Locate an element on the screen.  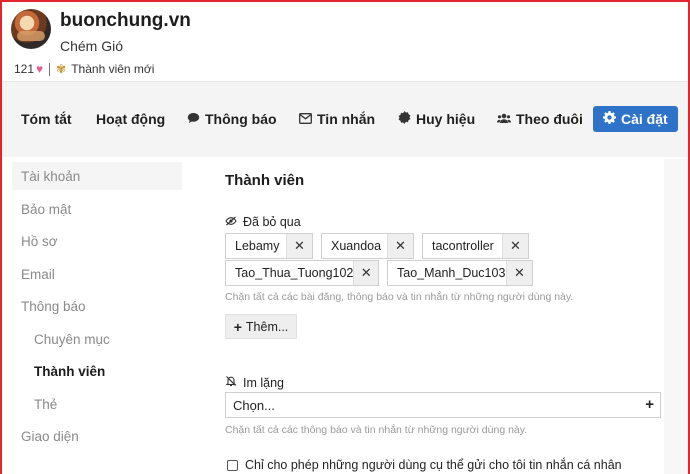
sidebar-item-interface: Giao diện is located at coordinates (97, 436).